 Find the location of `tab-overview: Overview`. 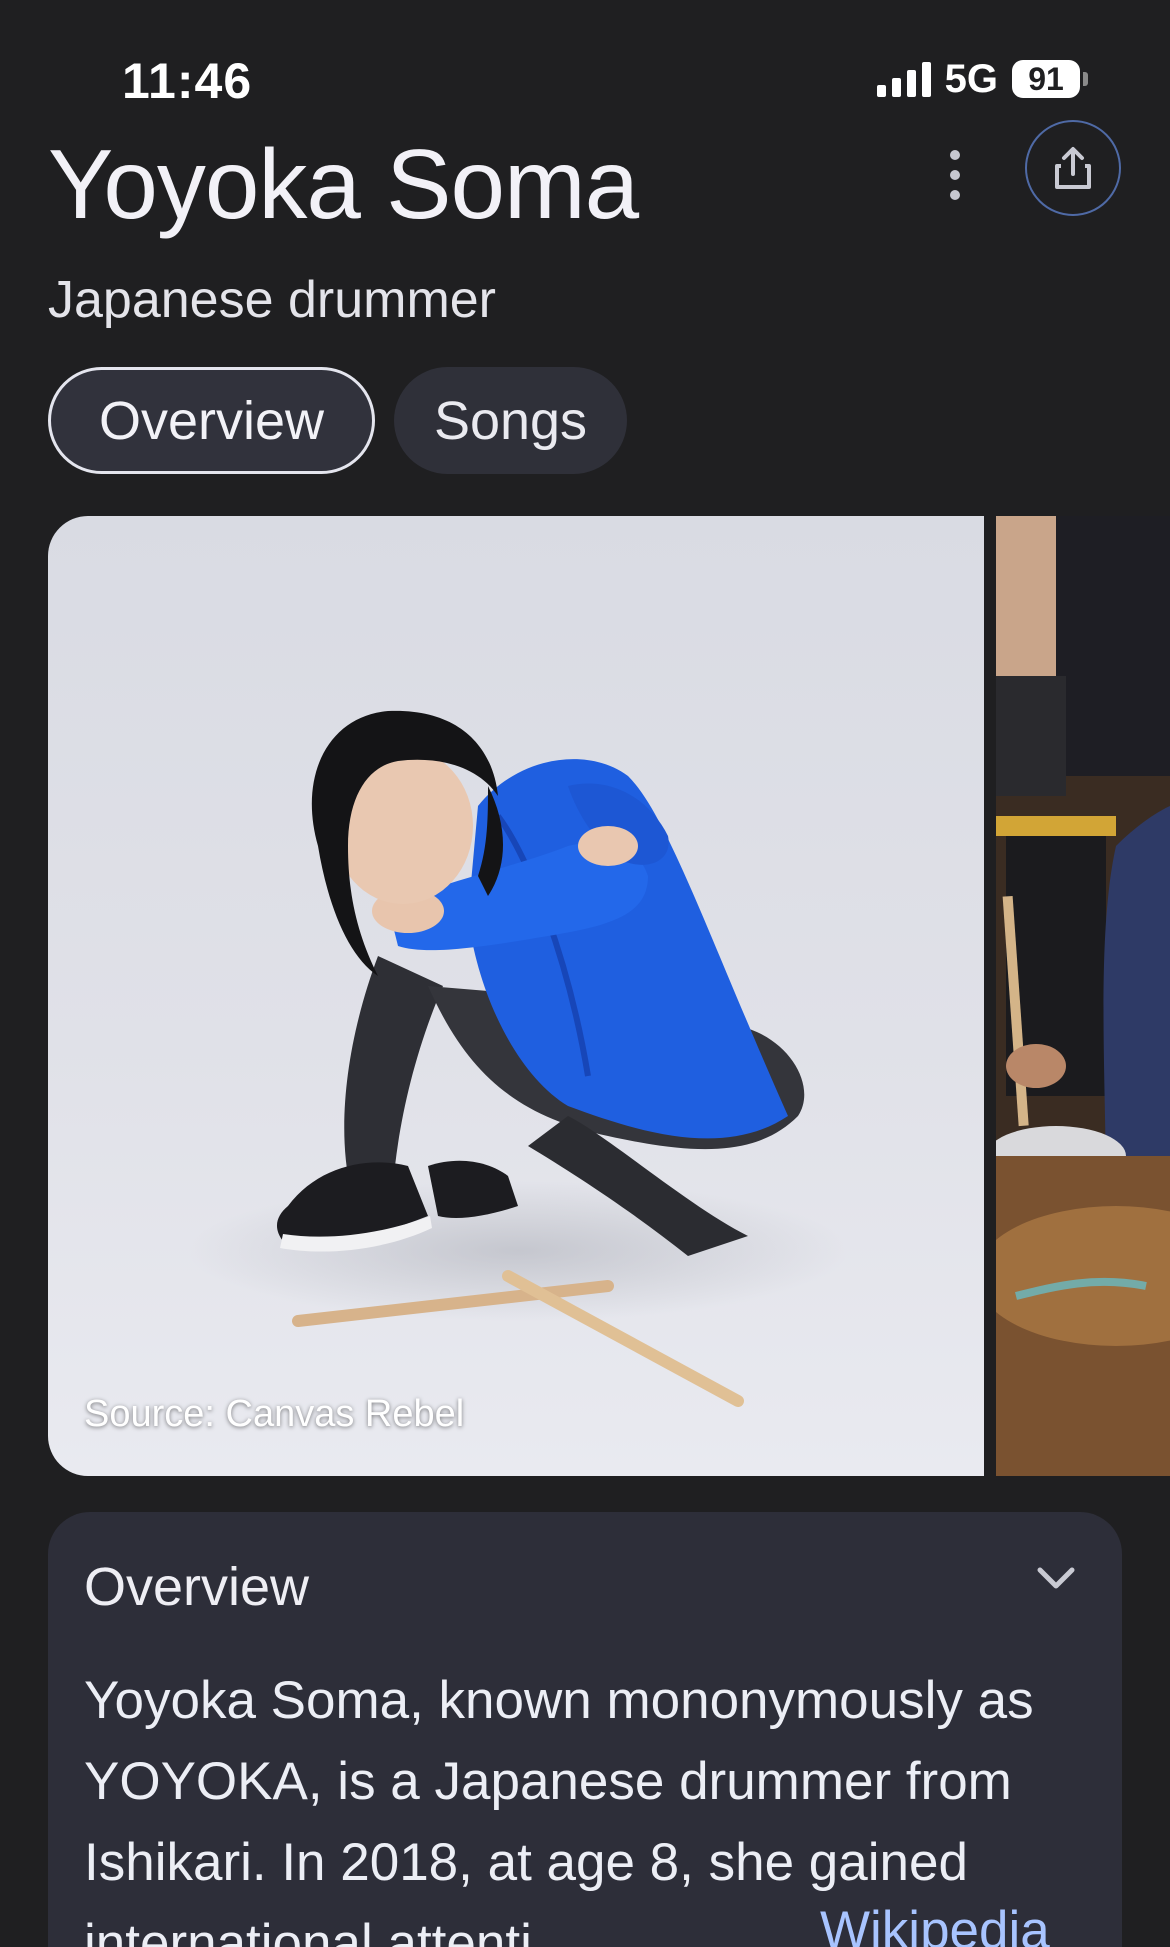

tab-overview: Overview is located at coordinates (211, 420).